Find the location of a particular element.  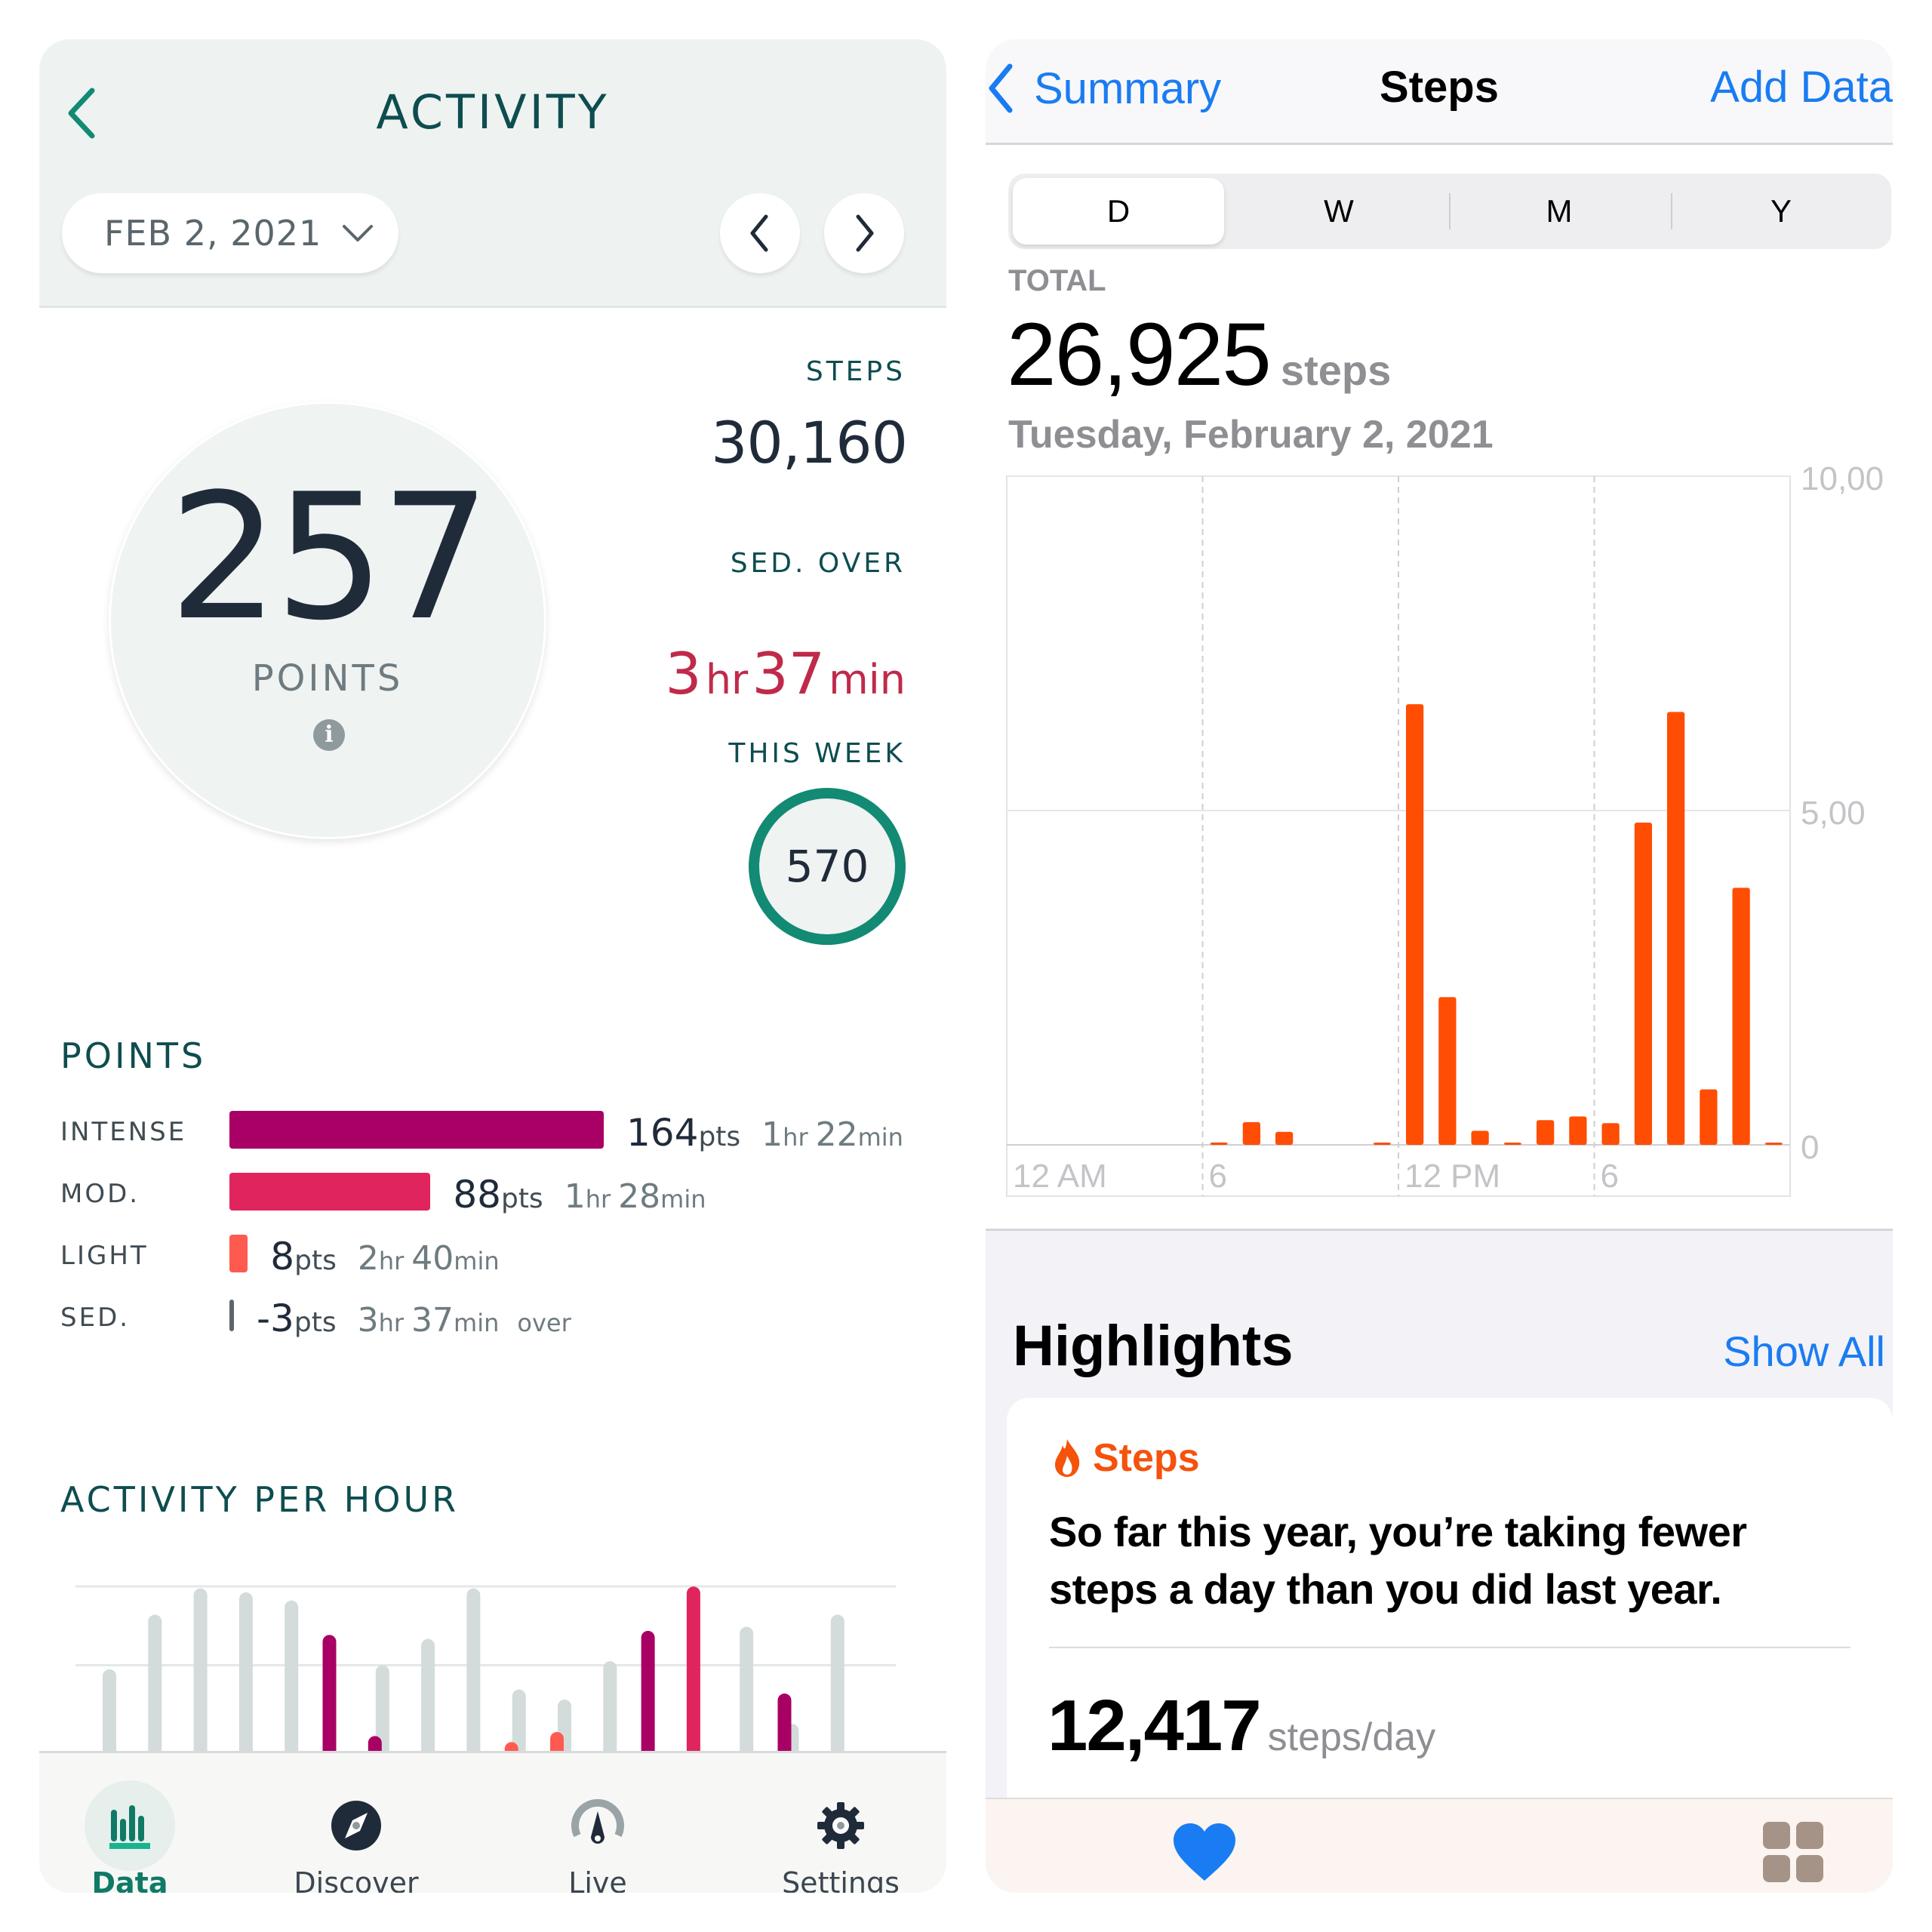

tab-data: Data is located at coordinates (129, 1823).